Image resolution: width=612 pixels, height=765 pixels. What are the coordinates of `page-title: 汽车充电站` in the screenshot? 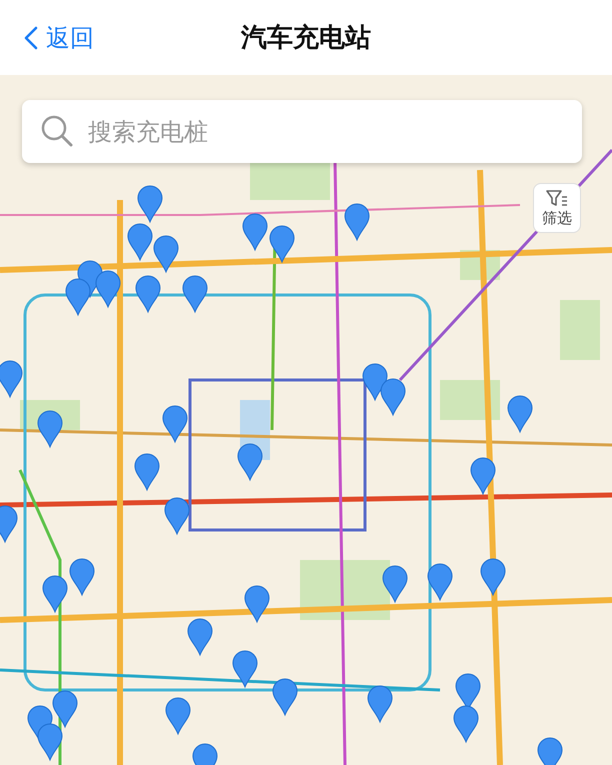 It's located at (306, 38).